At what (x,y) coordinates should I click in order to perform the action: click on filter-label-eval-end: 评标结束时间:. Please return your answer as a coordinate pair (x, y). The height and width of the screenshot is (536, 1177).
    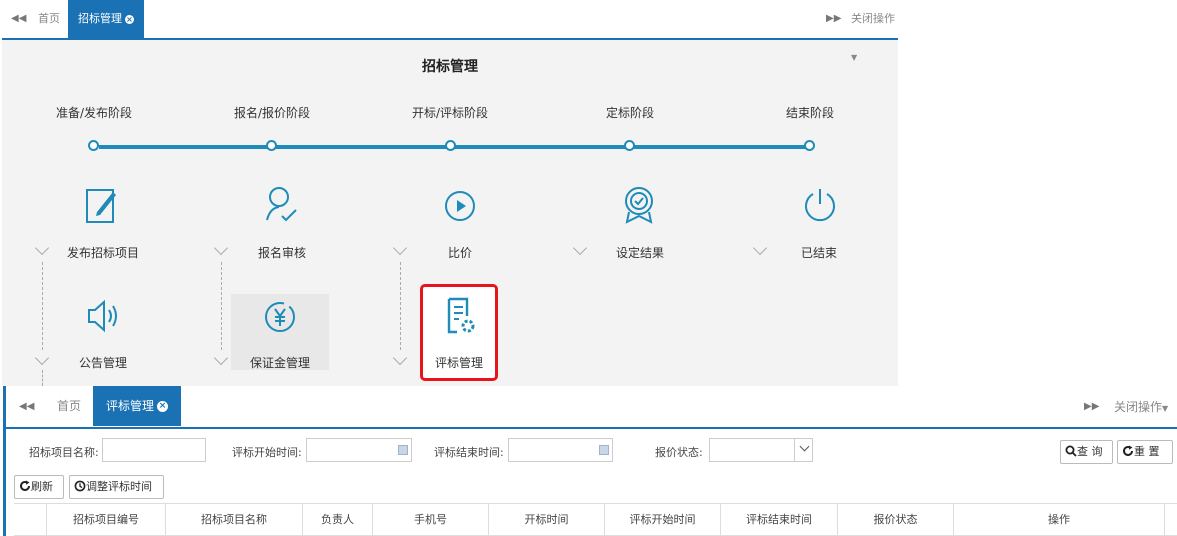
    Looking at the image, I should click on (469, 452).